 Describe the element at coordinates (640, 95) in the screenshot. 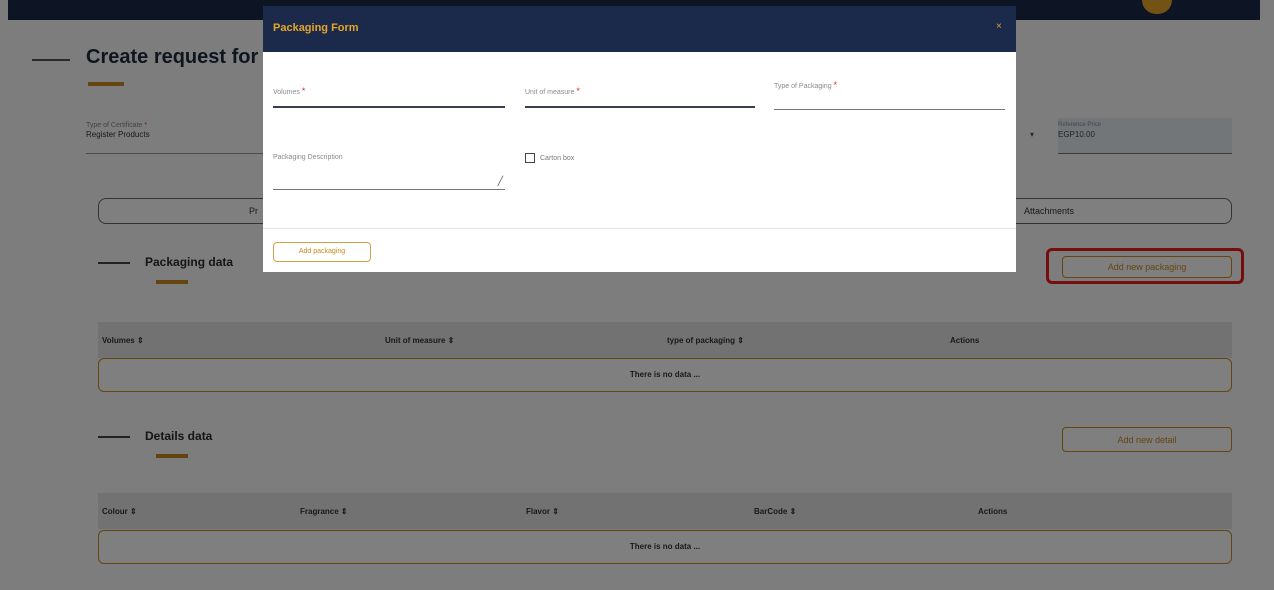

I see `unit-of-measure-field: Unit of measure *` at that location.